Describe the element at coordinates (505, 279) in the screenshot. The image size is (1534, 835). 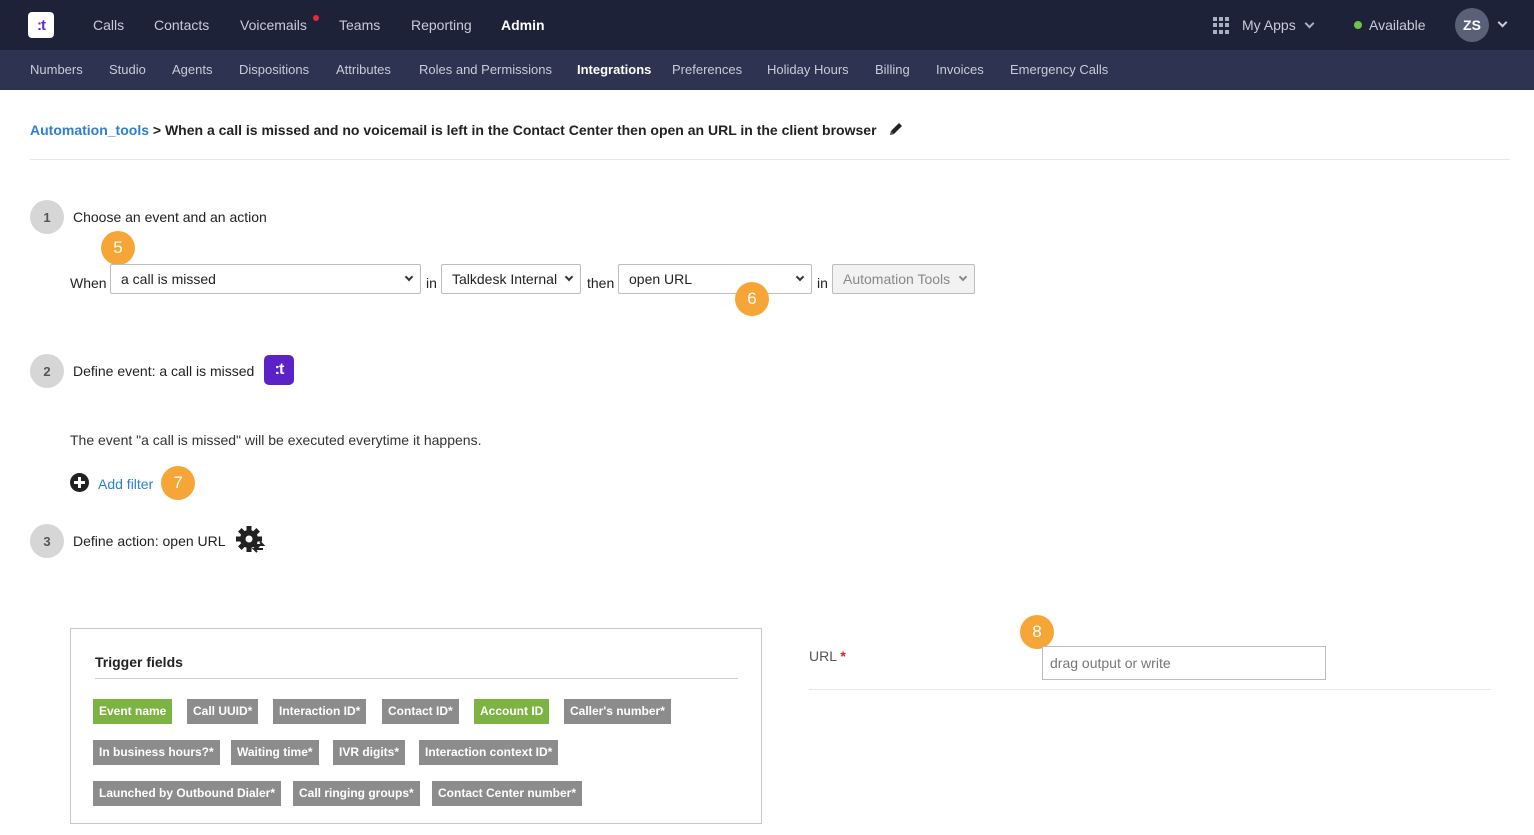
I see `event-source-select-value: Talkdesk Internal` at that location.